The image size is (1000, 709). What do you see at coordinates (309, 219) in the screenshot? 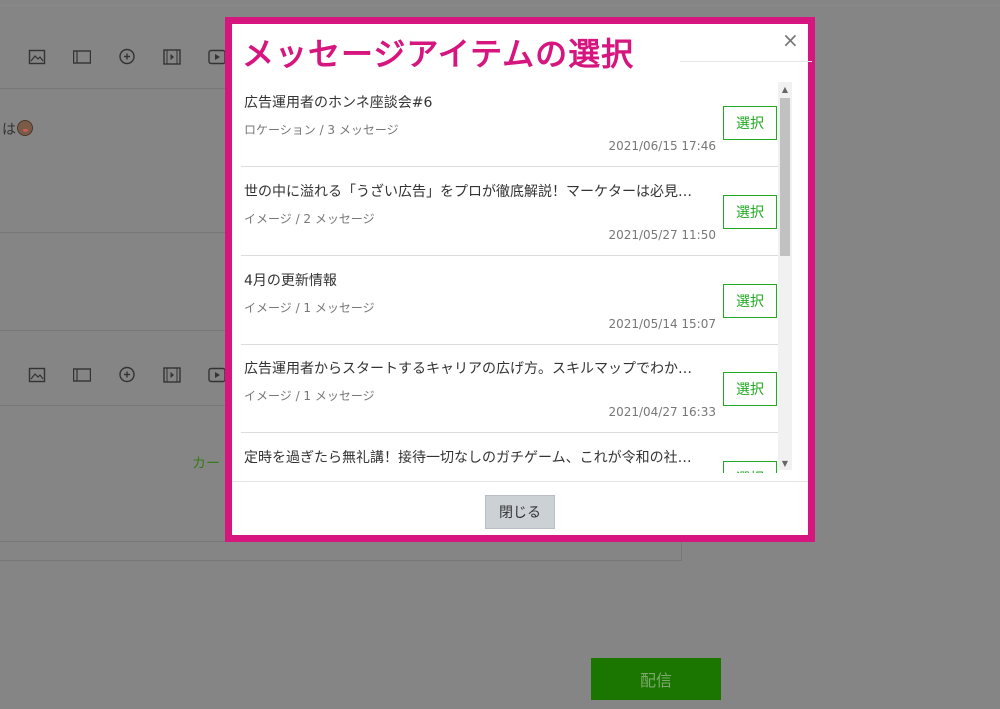
I see `item-meta: イメージ / 2 メッセージ` at bounding box center [309, 219].